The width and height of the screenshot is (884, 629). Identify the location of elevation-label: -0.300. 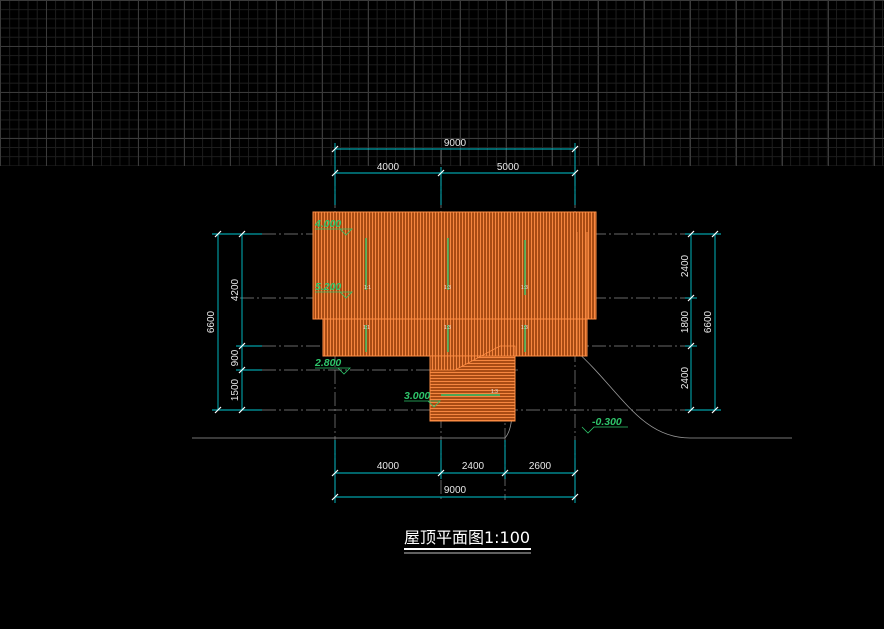
(607, 422).